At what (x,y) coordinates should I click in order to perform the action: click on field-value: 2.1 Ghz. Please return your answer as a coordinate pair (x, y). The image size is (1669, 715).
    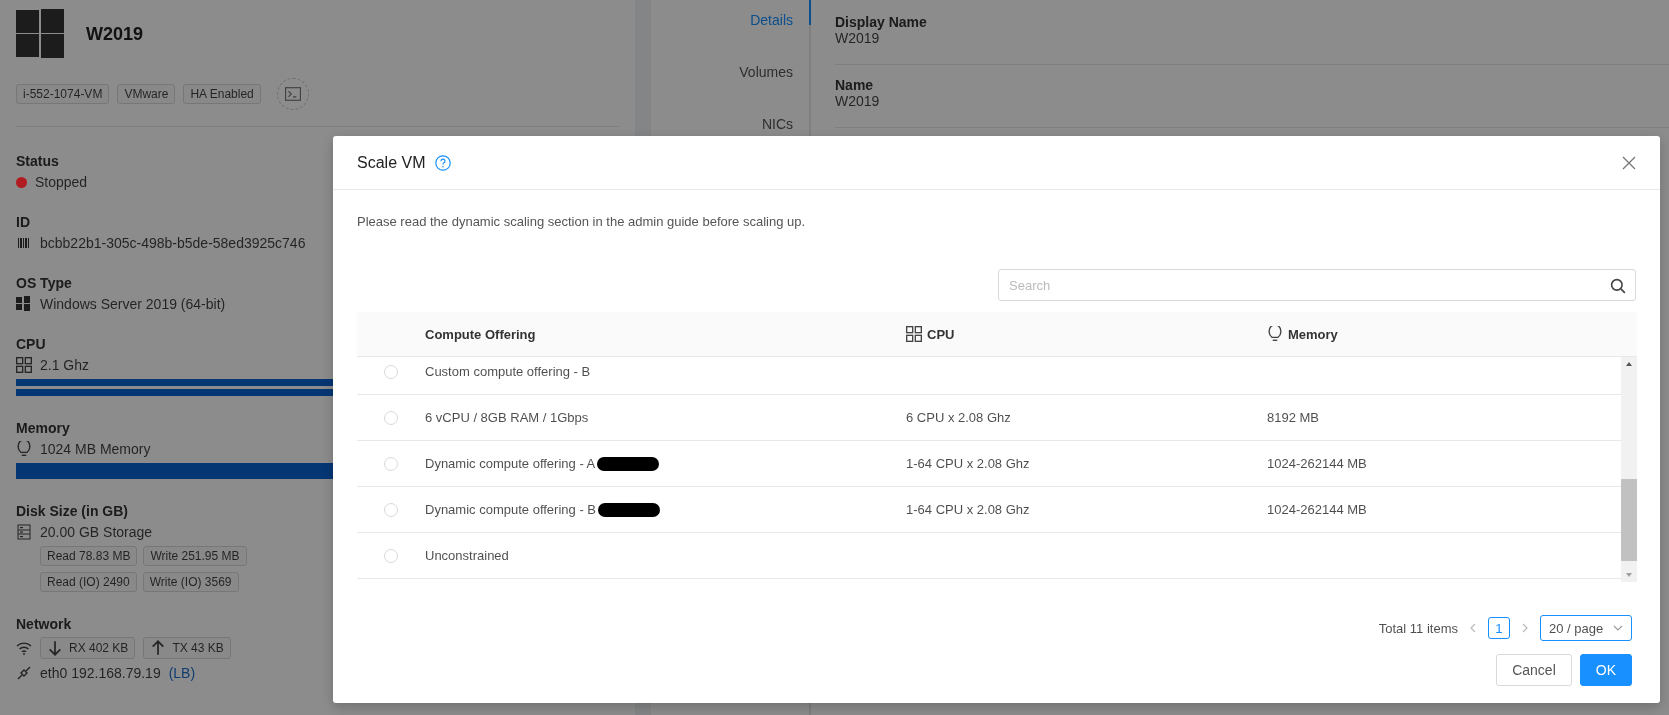
    Looking at the image, I should click on (65, 365).